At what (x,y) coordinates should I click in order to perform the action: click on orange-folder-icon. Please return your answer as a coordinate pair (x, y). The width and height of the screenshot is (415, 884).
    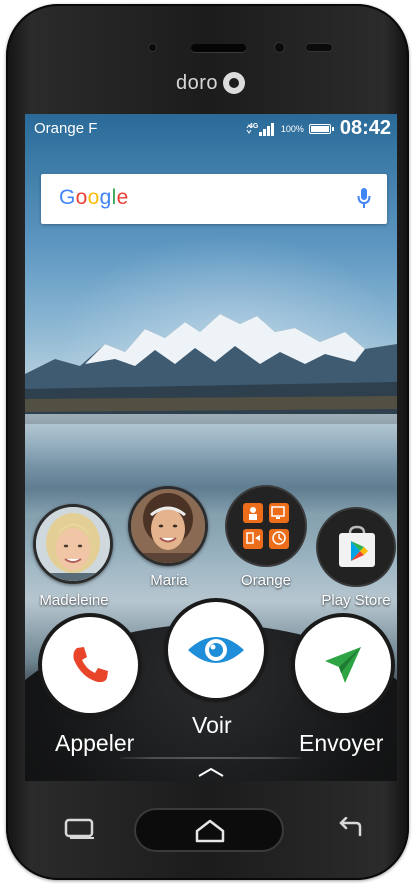
    Looking at the image, I should click on (266, 526).